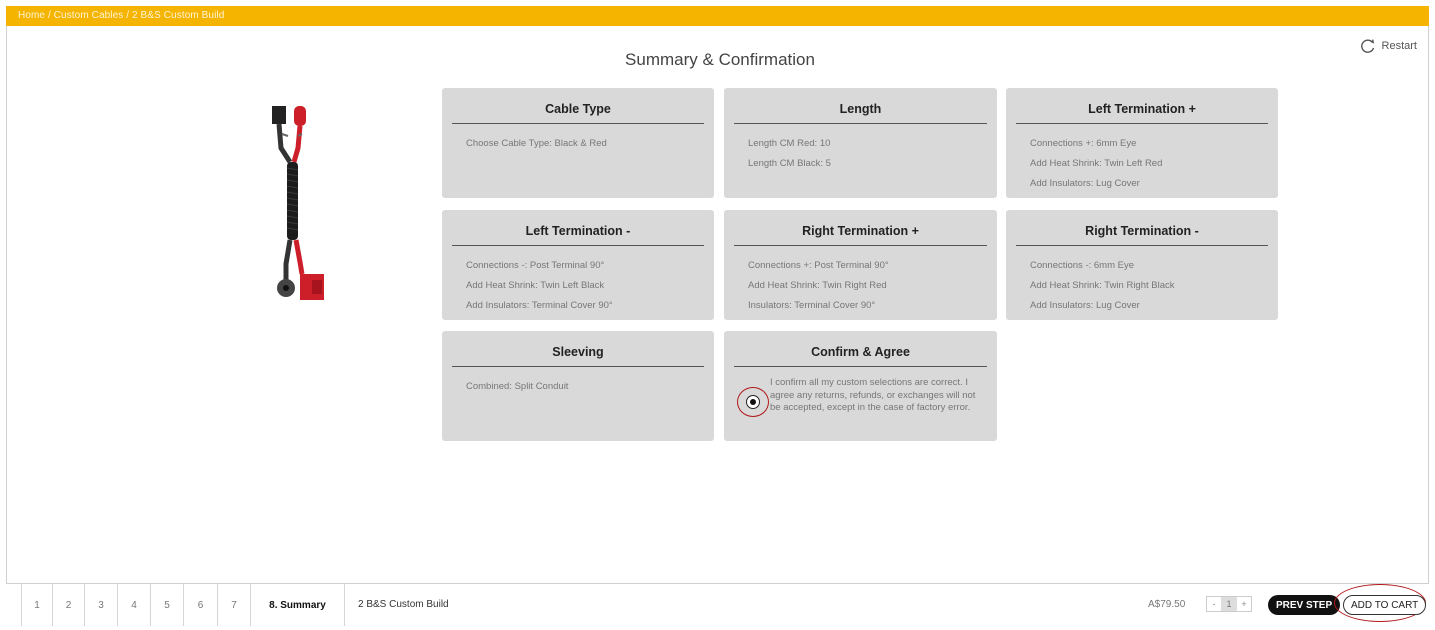  What do you see at coordinates (1102, 285) in the screenshot?
I see `card-line: Add Heat Shrink: Twin Right Black` at bounding box center [1102, 285].